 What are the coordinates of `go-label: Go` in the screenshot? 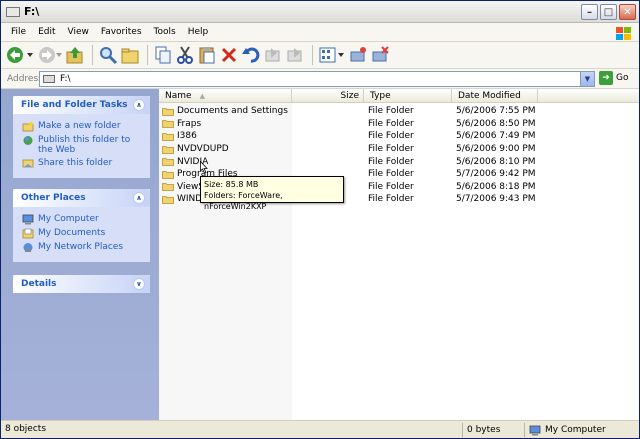 It's located at (622, 78).